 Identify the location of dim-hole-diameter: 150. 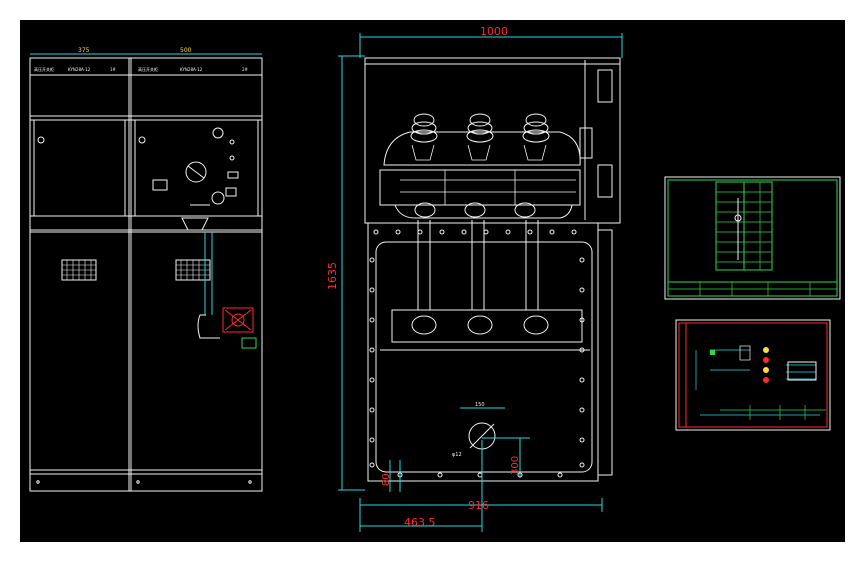
(480, 405).